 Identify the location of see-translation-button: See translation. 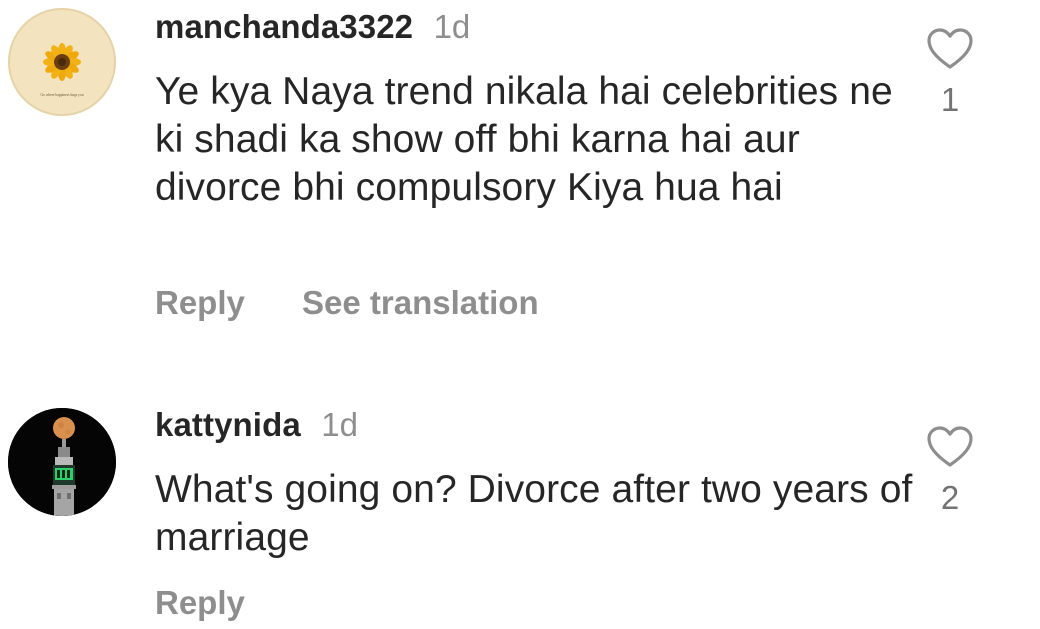
(420, 303).